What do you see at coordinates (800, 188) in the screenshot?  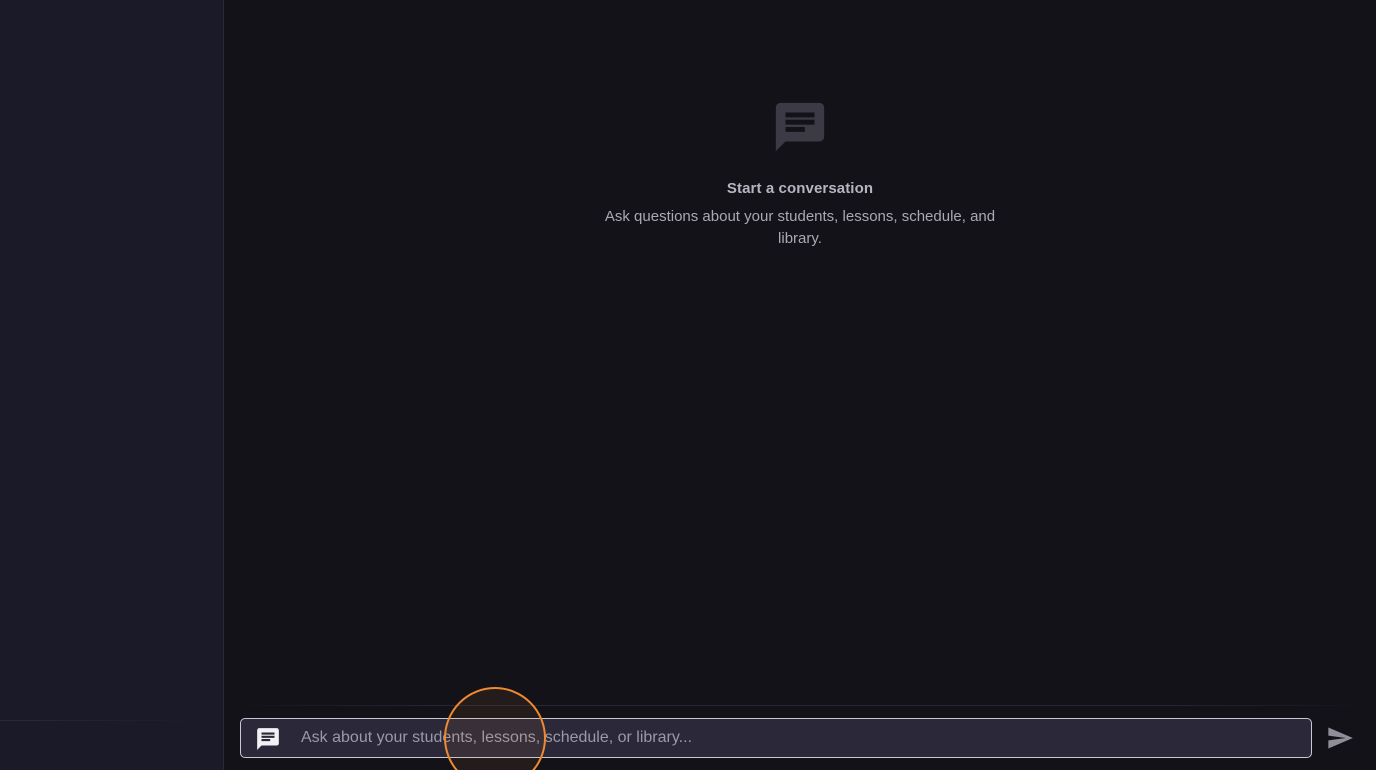 I see `empty-state-title: Start a conversation` at bounding box center [800, 188].